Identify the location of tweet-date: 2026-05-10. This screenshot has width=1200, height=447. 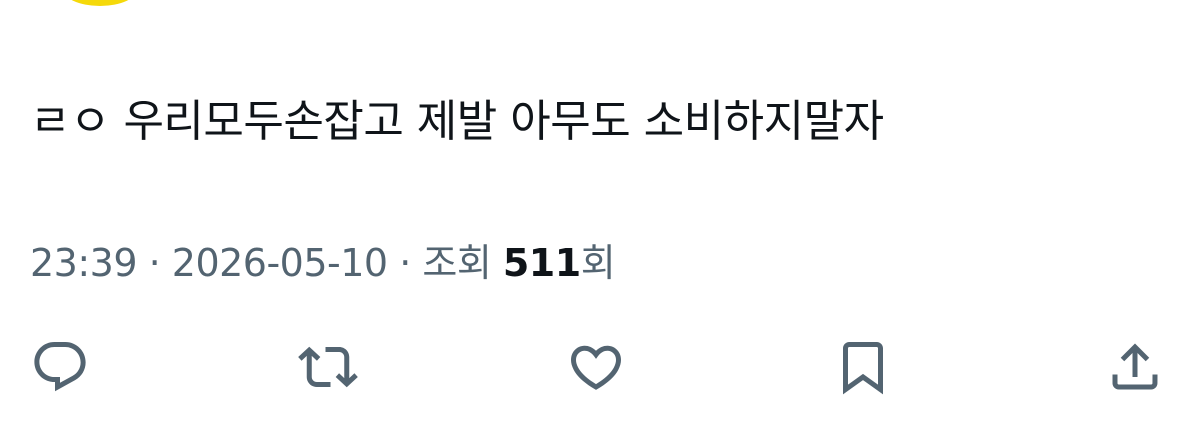
(280, 263).